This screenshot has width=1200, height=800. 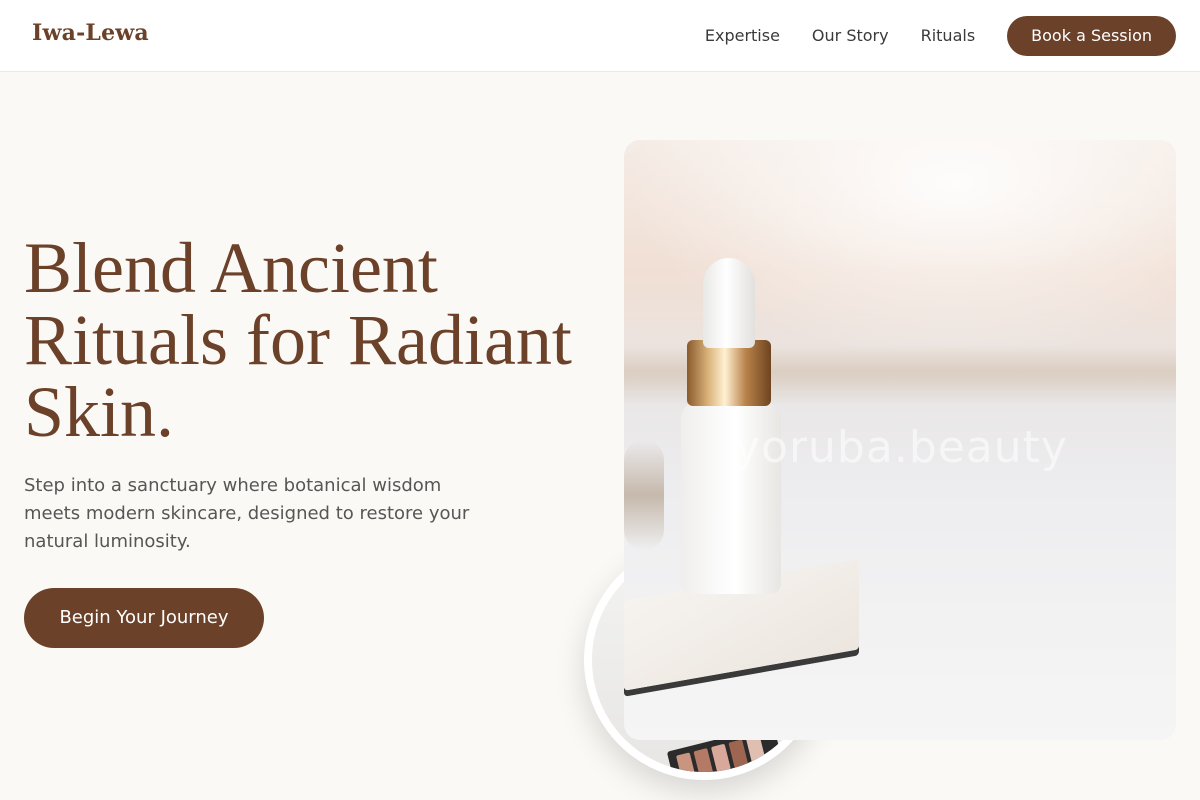 What do you see at coordinates (144, 618) in the screenshot?
I see `begin-journey-button: Begin Your Journey` at bounding box center [144, 618].